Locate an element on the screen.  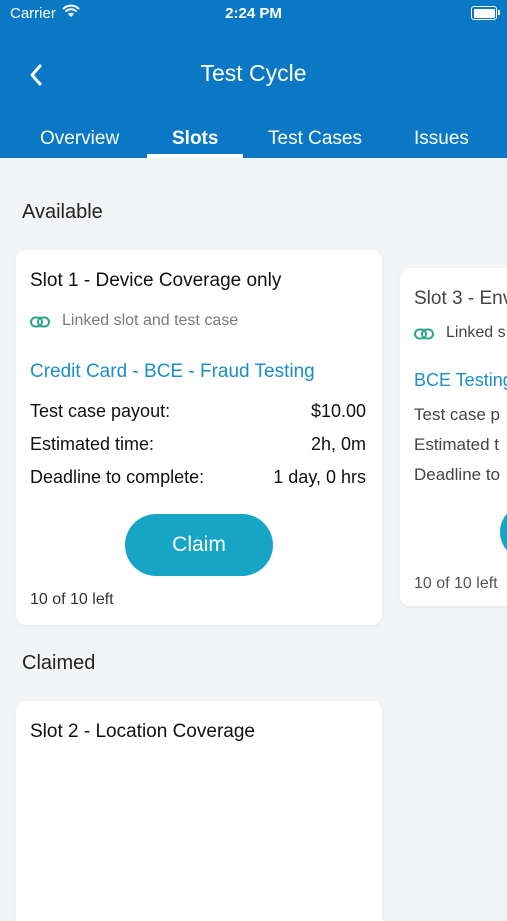
slot-title: Slot 3 - Env is located at coordinates (460, 298).